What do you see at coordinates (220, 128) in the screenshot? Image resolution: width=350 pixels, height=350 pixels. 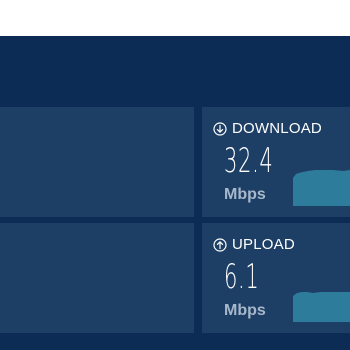 I see `arrow-down-circle-icon` at bounding box center [220, 128].